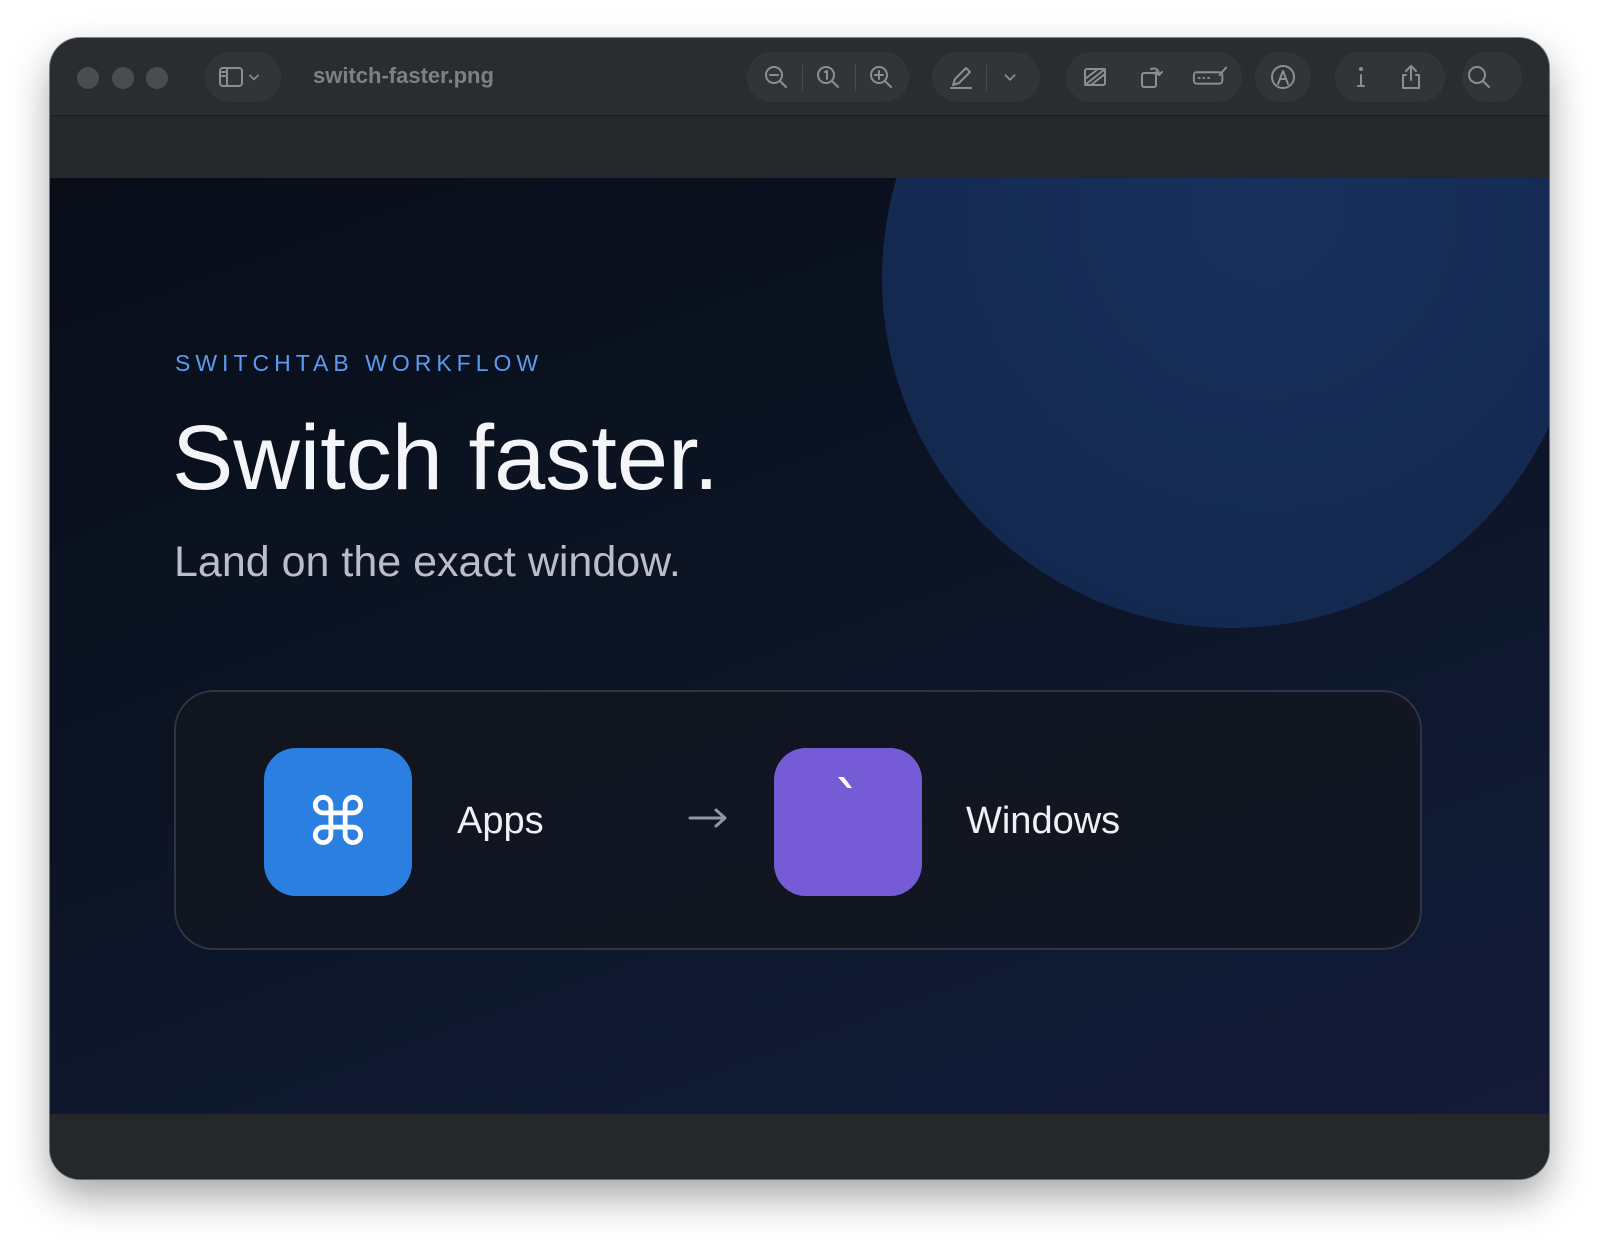 This screenshot has width=1600, height=1241. Describe the element at coordinates (359, 363) in the screenshot. I see `kicker-label: SWITCHTAB WORKFLOW` at that location.